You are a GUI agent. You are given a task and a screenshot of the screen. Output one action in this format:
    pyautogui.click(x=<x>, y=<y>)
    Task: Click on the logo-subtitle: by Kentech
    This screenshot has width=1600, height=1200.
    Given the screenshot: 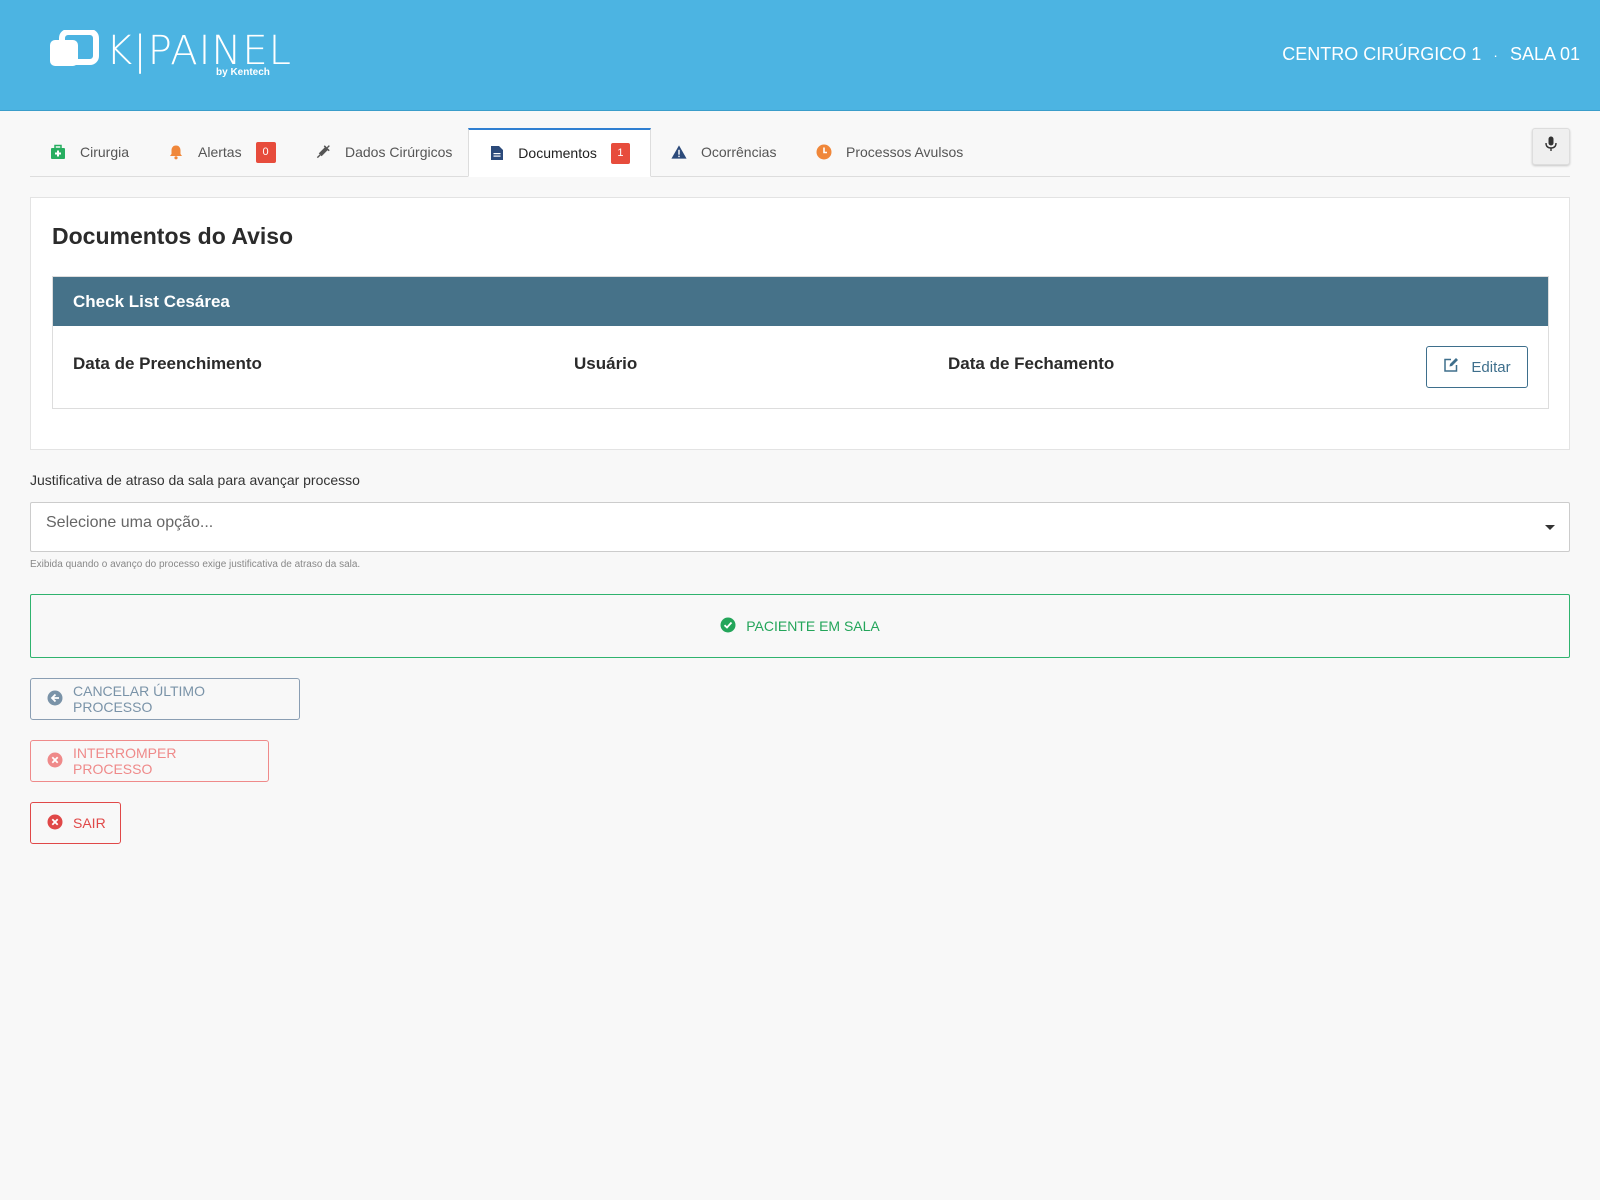 What is the action you would take?
    pyautogui.click(x=243, y=72)
    